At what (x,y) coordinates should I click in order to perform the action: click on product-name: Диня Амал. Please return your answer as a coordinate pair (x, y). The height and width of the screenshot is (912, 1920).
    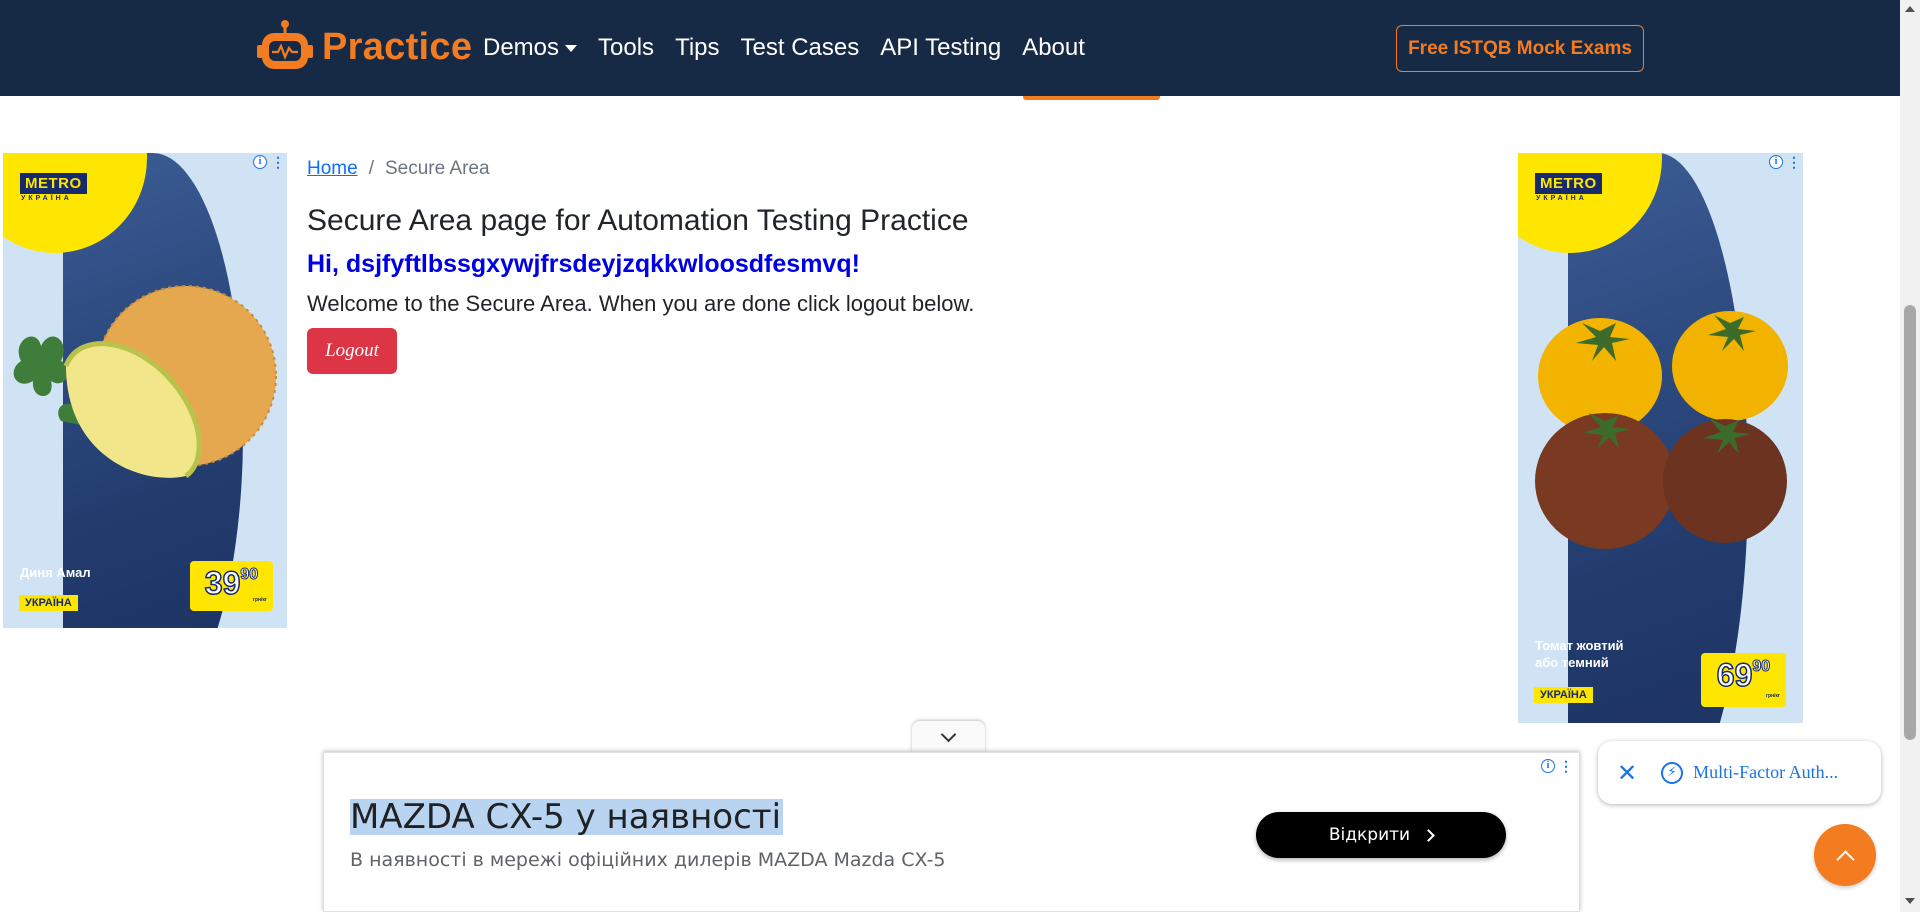
    Looking at the image, I should click on (55, 572).